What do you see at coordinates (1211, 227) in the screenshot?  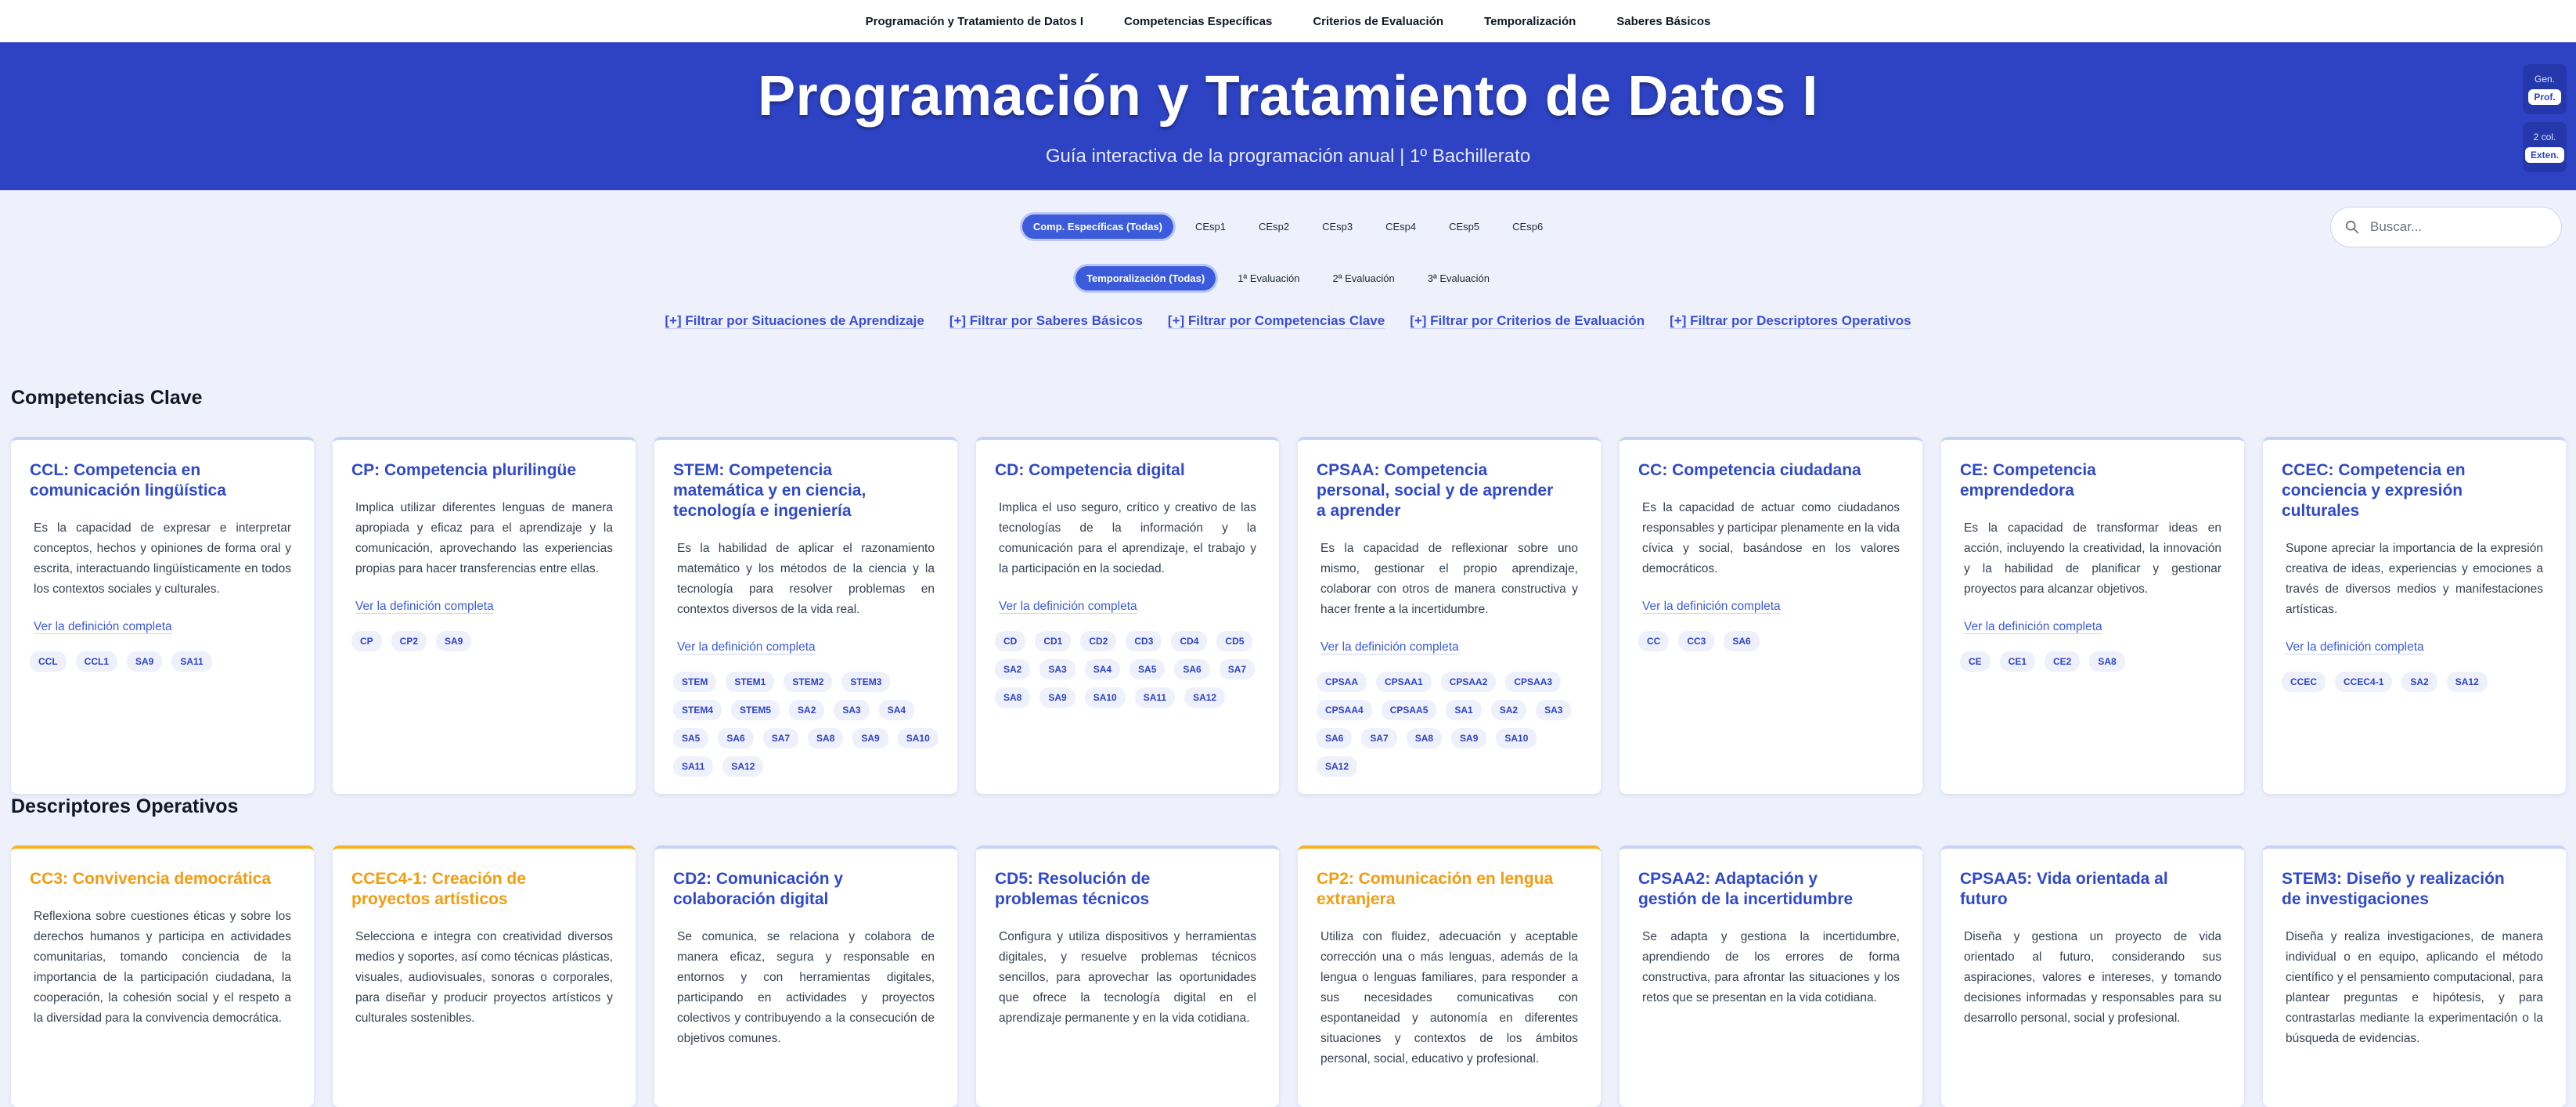 I see `filter-cesp1: CEsp1` at bounding box center [1211, 227].